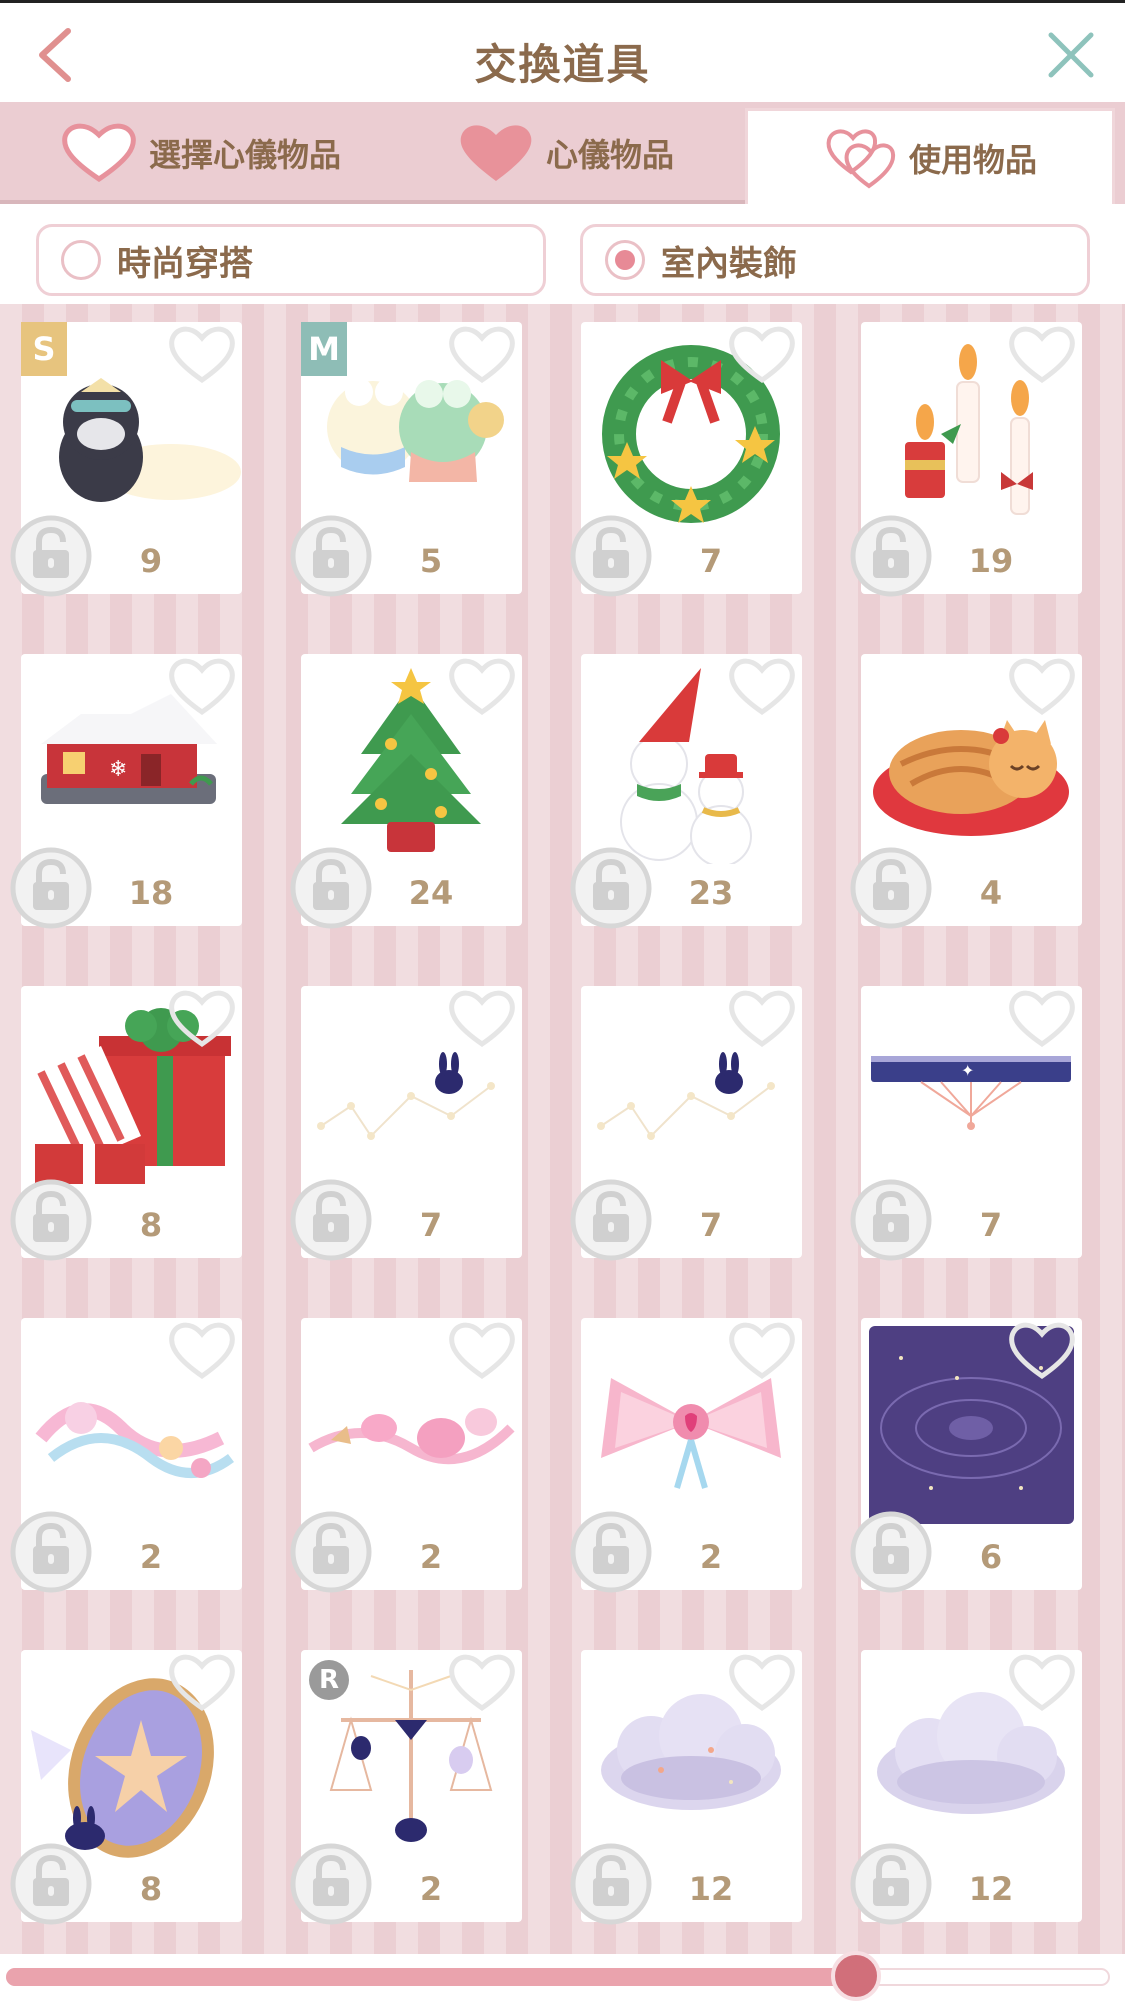  Describe the element at coordinates (991, 561) in the screenshot. I see `item-count: 19` at that location.